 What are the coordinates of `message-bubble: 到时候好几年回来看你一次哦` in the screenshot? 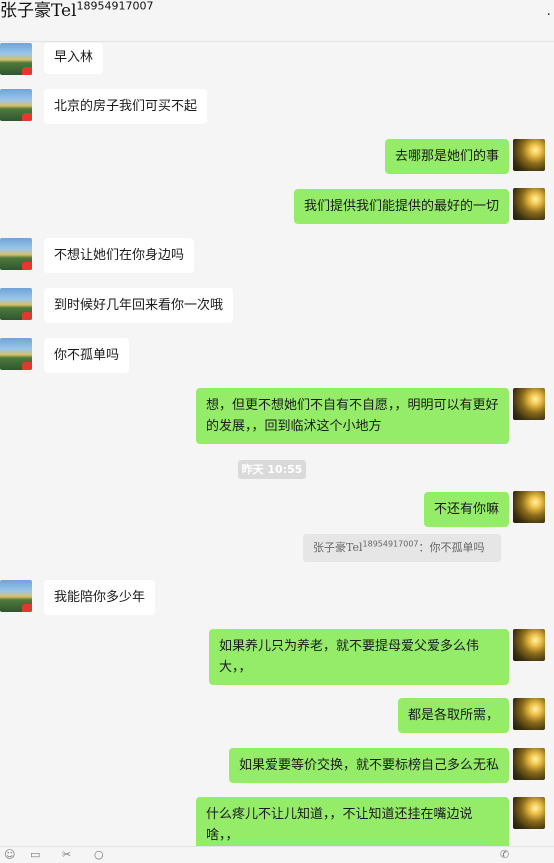 It's located at (139, 305).